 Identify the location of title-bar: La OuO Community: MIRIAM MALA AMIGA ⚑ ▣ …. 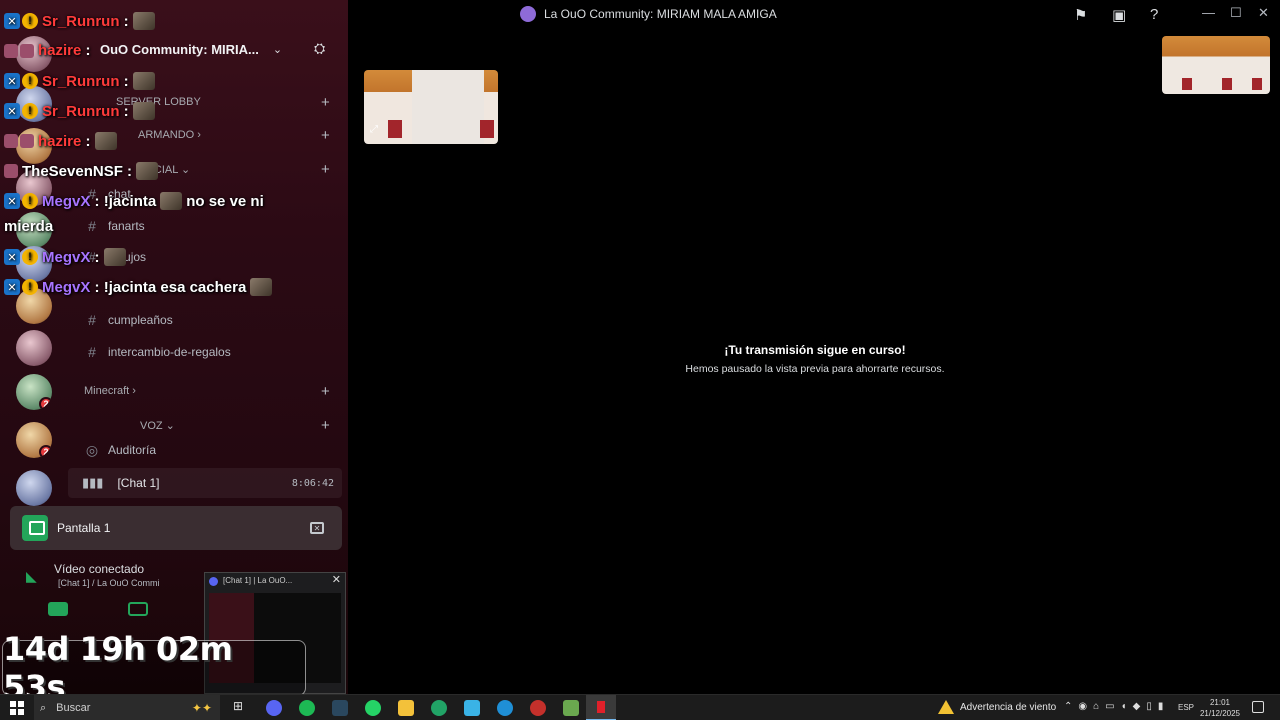
(814, 15).